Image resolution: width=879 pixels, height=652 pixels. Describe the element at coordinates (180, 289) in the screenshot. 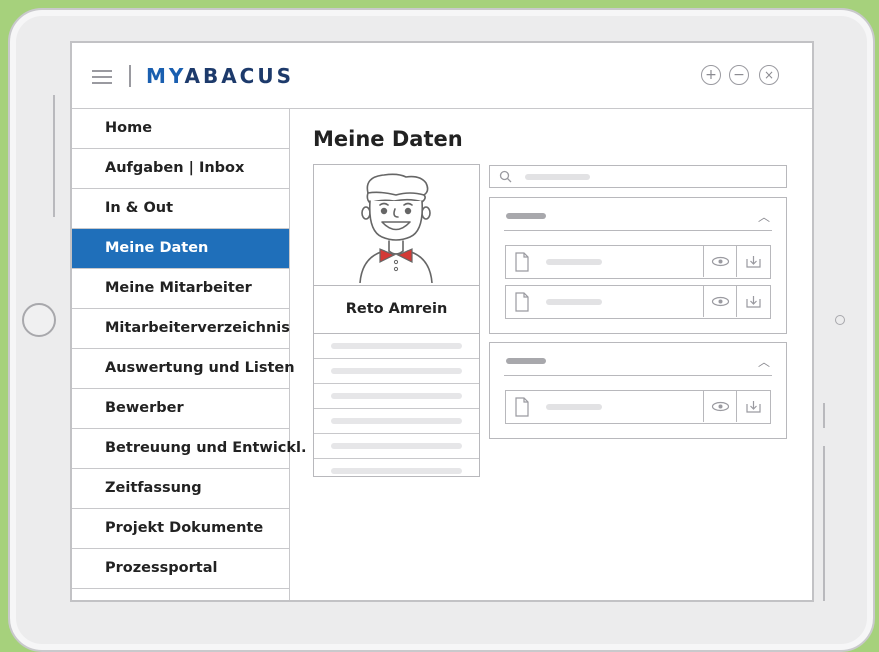

I see `sidebar-item-meine-mitarbeiter: Meine Mitarbeiter` at that location.